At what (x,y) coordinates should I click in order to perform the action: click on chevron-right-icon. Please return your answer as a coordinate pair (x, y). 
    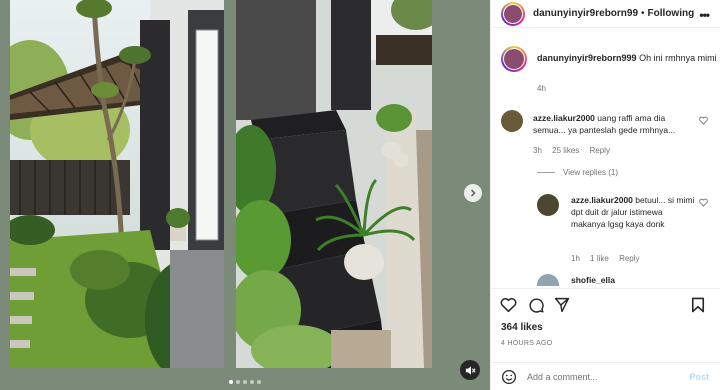
    Looking at the image, I should click on (473, 193).